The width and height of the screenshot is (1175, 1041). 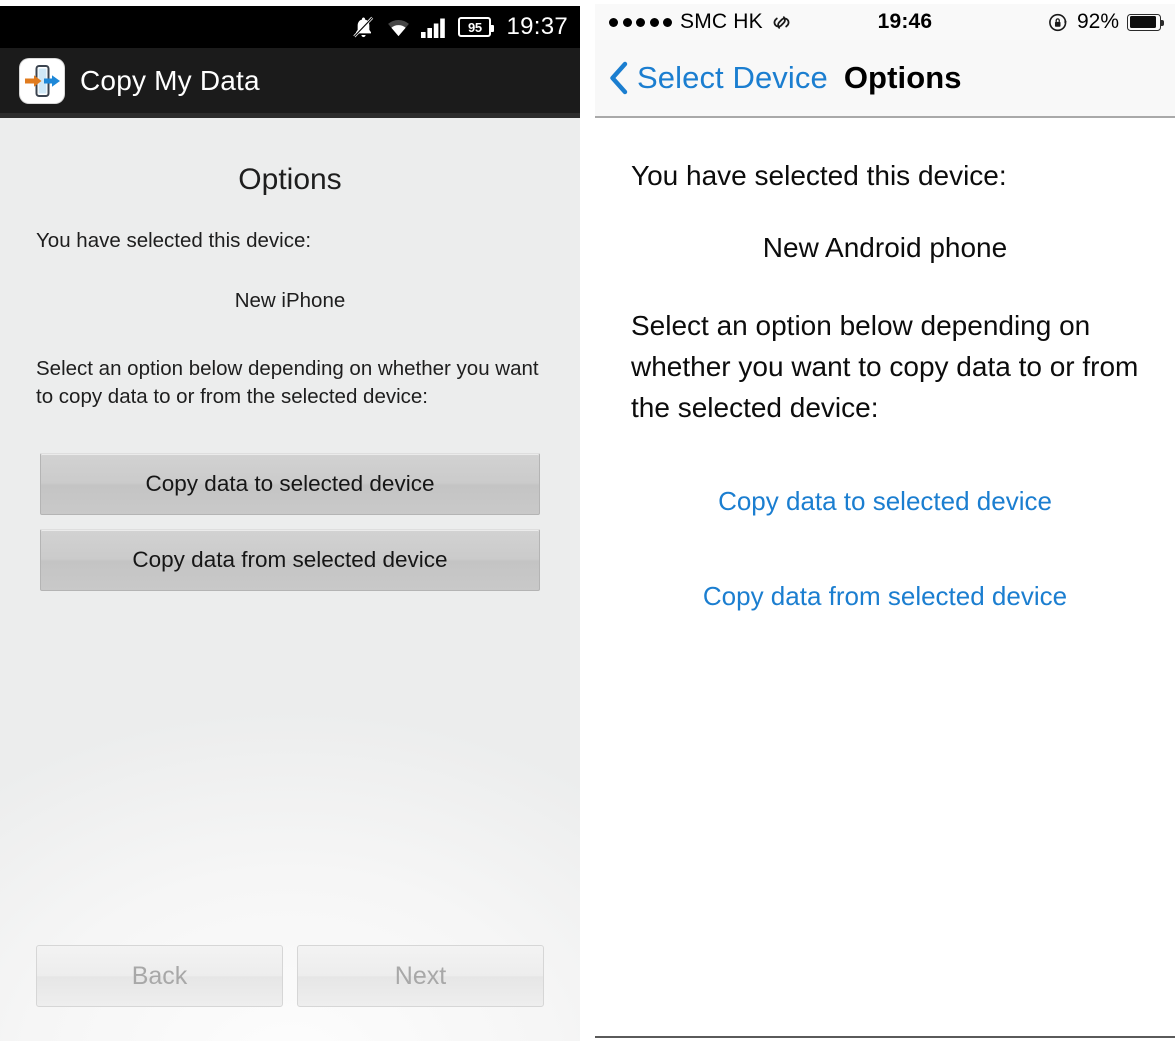 What do you see at coordinates (640, 22) in the screenshot?
I see `signal-dots-icon` at bounding box center [640, 22].